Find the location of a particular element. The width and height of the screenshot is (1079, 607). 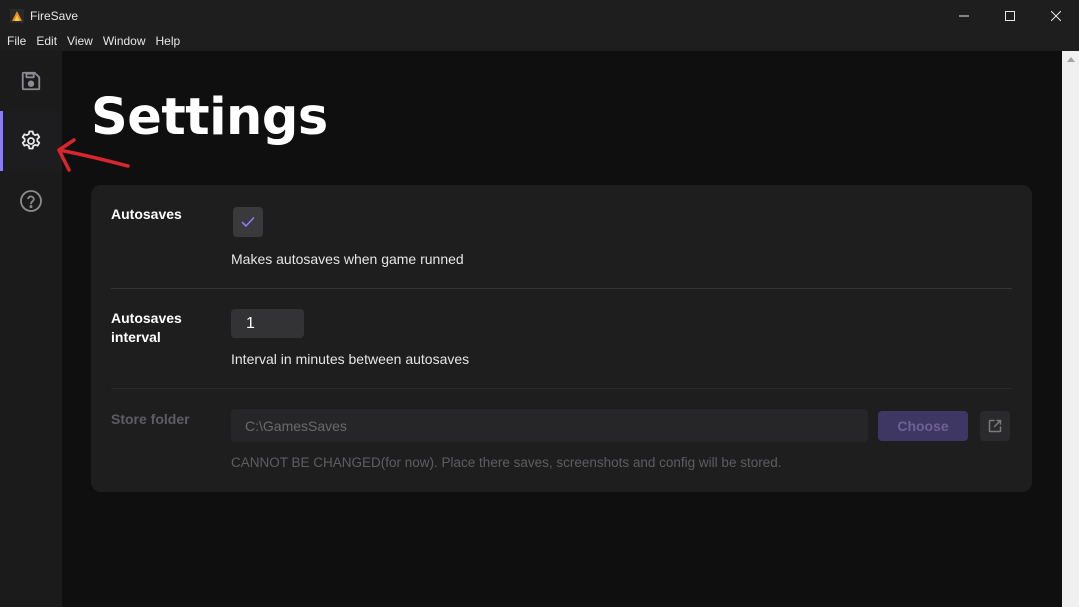

help-circle-icon is located at coordinates (31, 201).